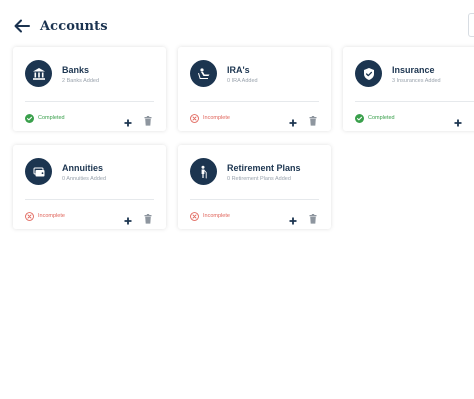  I want to click on arrow-left-icon, so click(22, 26).